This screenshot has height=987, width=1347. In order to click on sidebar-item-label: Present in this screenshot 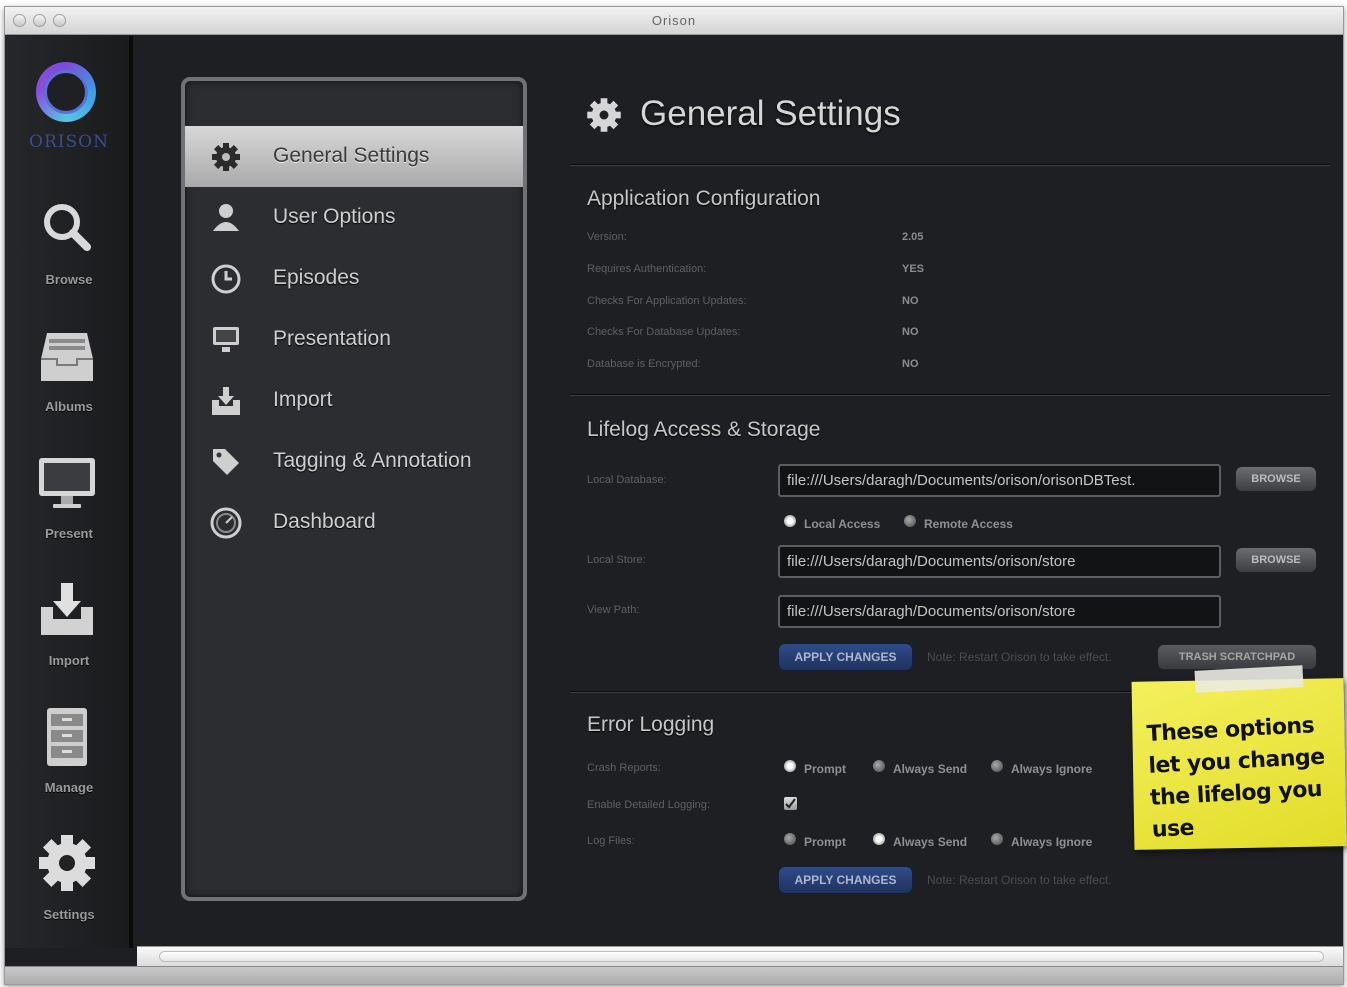, I will do `click(69, 533)`.